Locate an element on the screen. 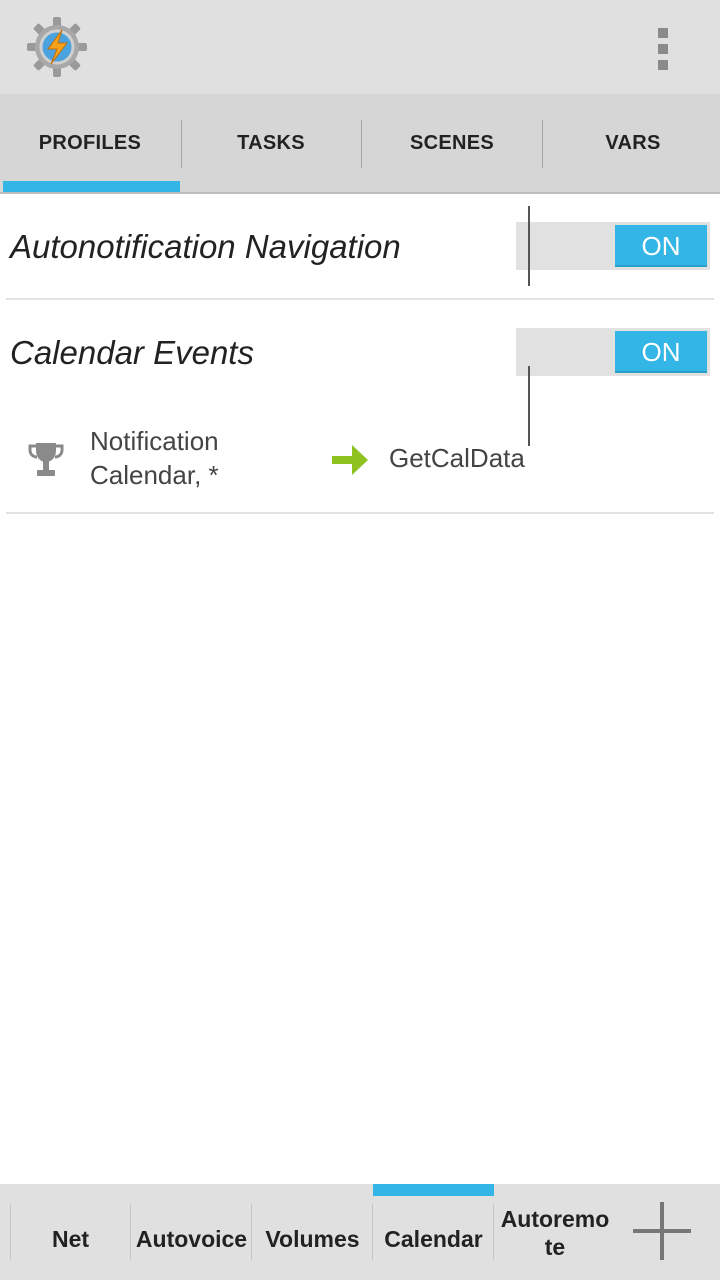  project-tab-autovoice: Autovoice is located at coordinates (191, 1232).